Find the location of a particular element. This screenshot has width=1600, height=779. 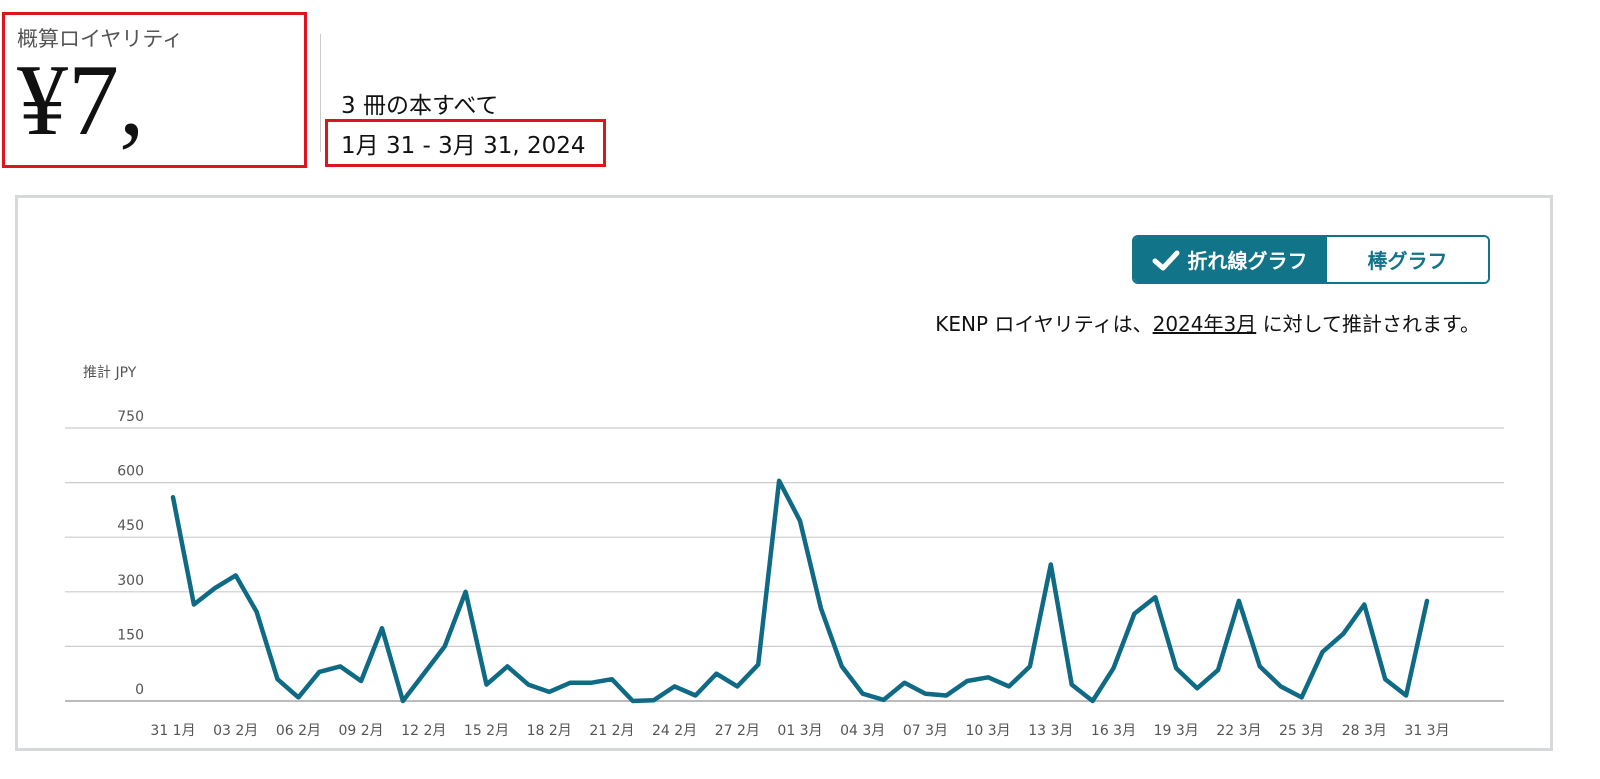

x-tick-label: 09 2月 is located at coordinates (361, 731).